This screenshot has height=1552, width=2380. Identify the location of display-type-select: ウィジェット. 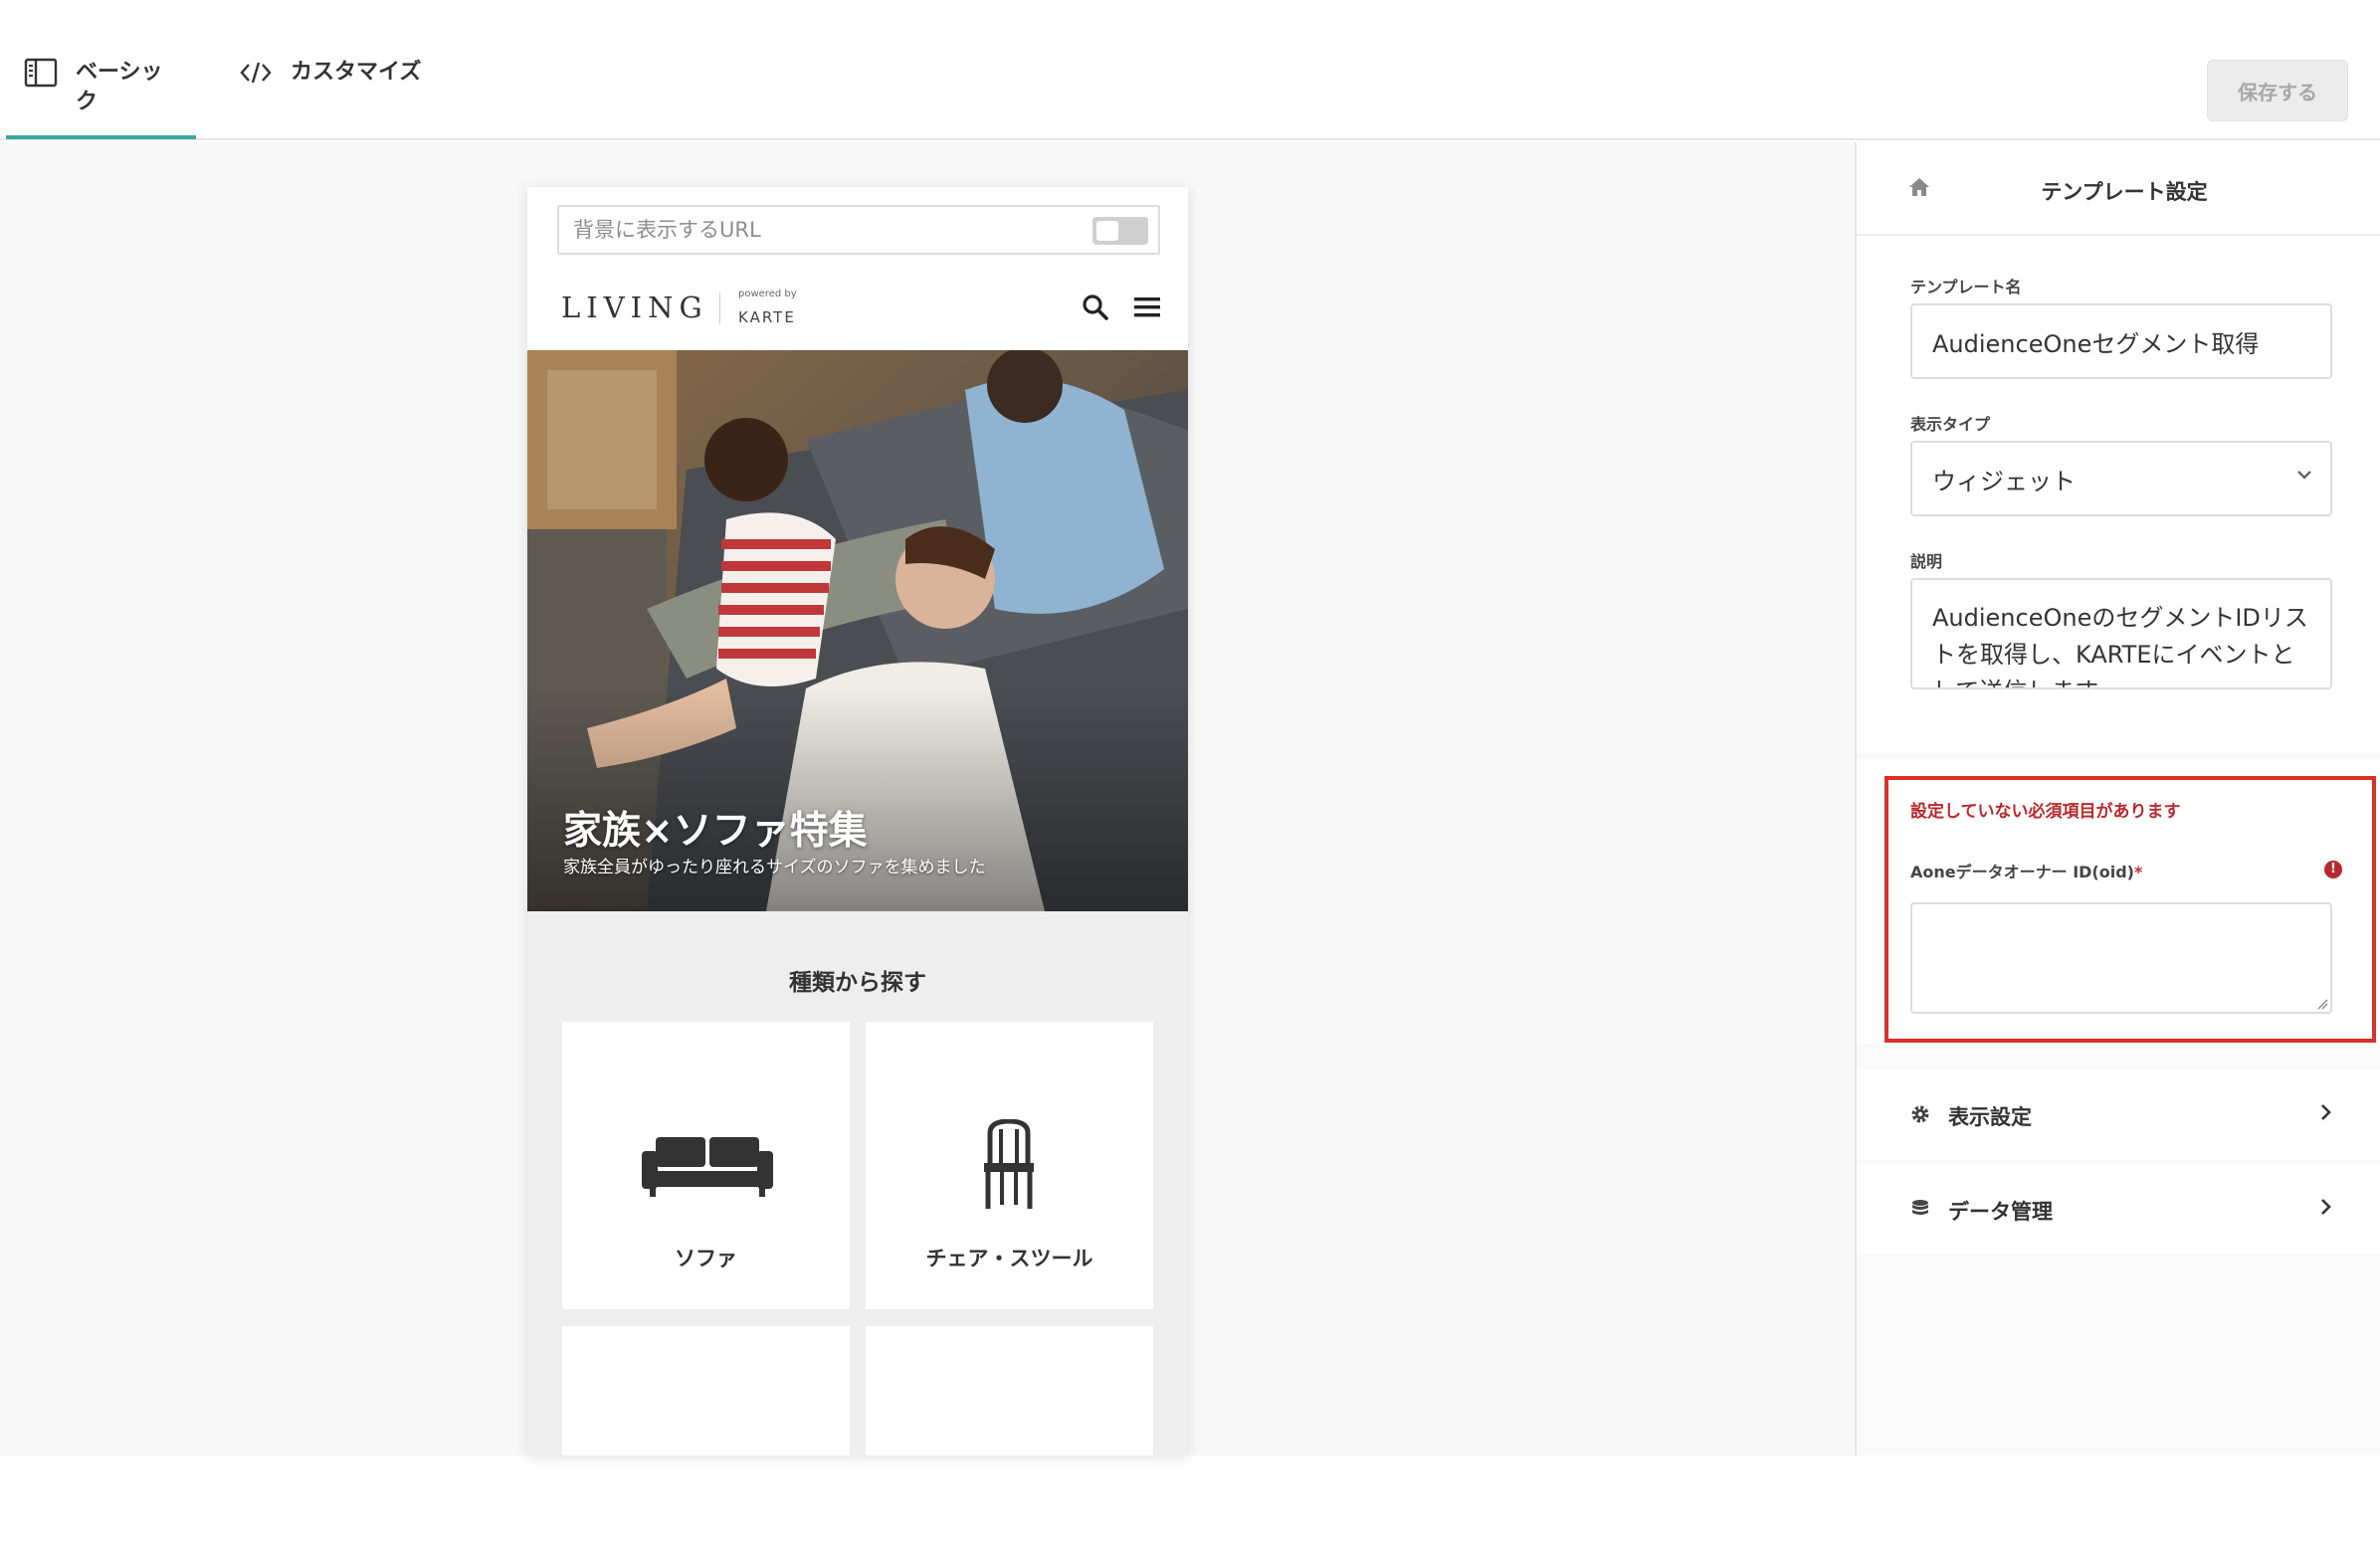
(2121, 478).